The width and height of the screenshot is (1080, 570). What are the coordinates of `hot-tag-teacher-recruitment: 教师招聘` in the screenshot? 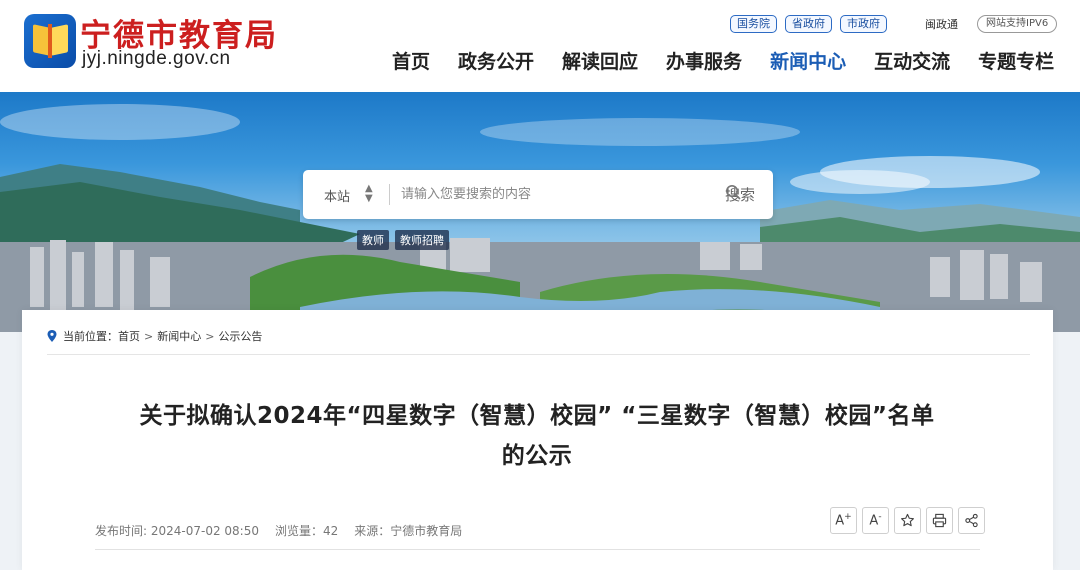 It's located at (422, 240).